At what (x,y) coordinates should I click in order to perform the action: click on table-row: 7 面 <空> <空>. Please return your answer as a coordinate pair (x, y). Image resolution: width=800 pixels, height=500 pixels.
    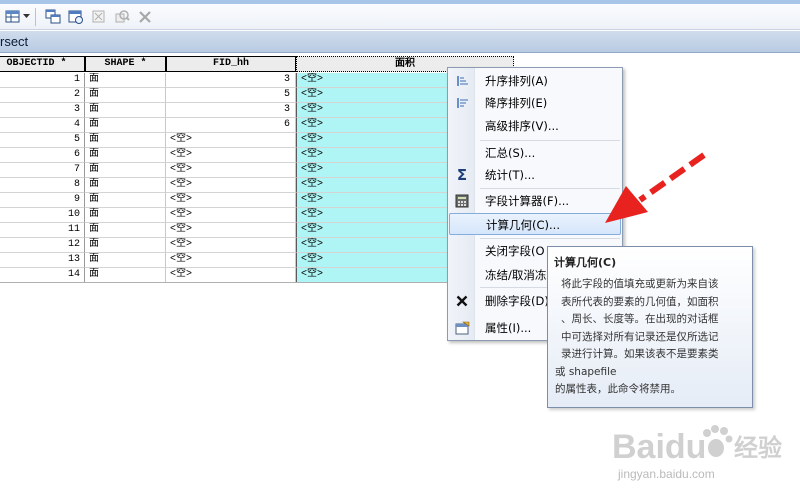
    Looking at the image, I should click on (226, 170).